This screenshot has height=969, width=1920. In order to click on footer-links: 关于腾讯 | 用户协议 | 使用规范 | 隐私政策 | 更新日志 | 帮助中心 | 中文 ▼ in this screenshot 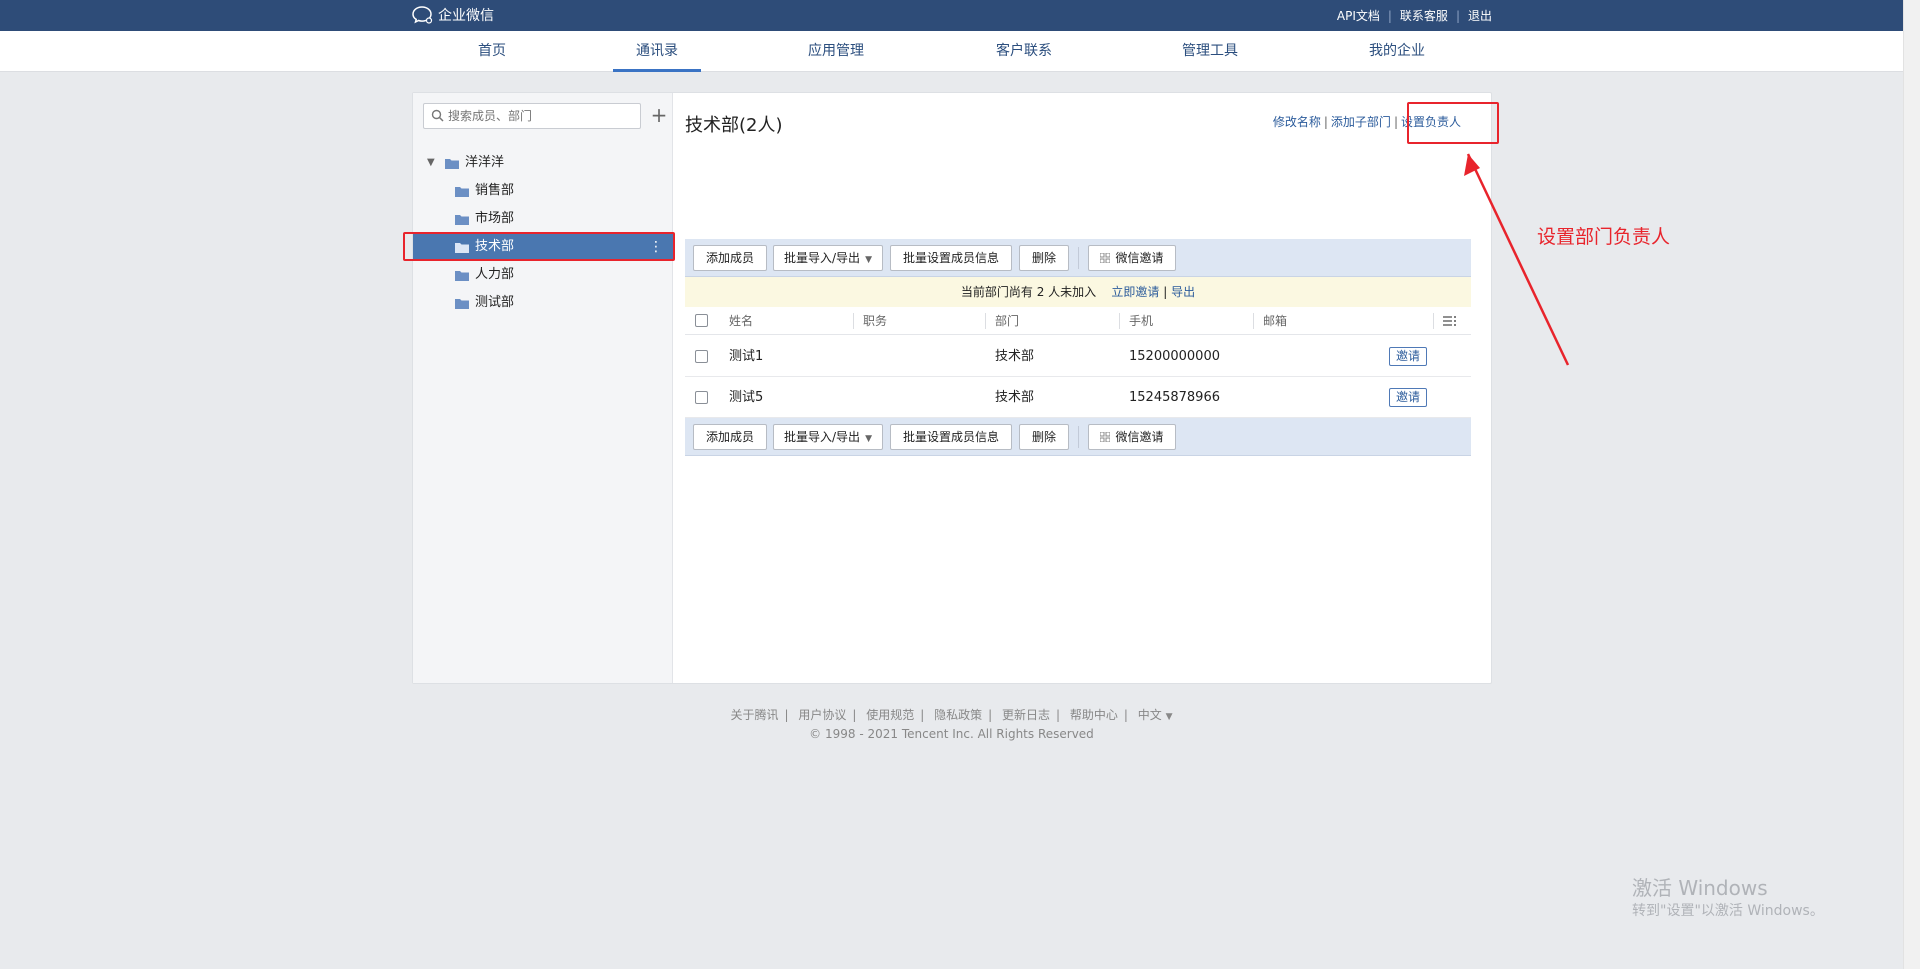, I will do `click(951, 714)`.